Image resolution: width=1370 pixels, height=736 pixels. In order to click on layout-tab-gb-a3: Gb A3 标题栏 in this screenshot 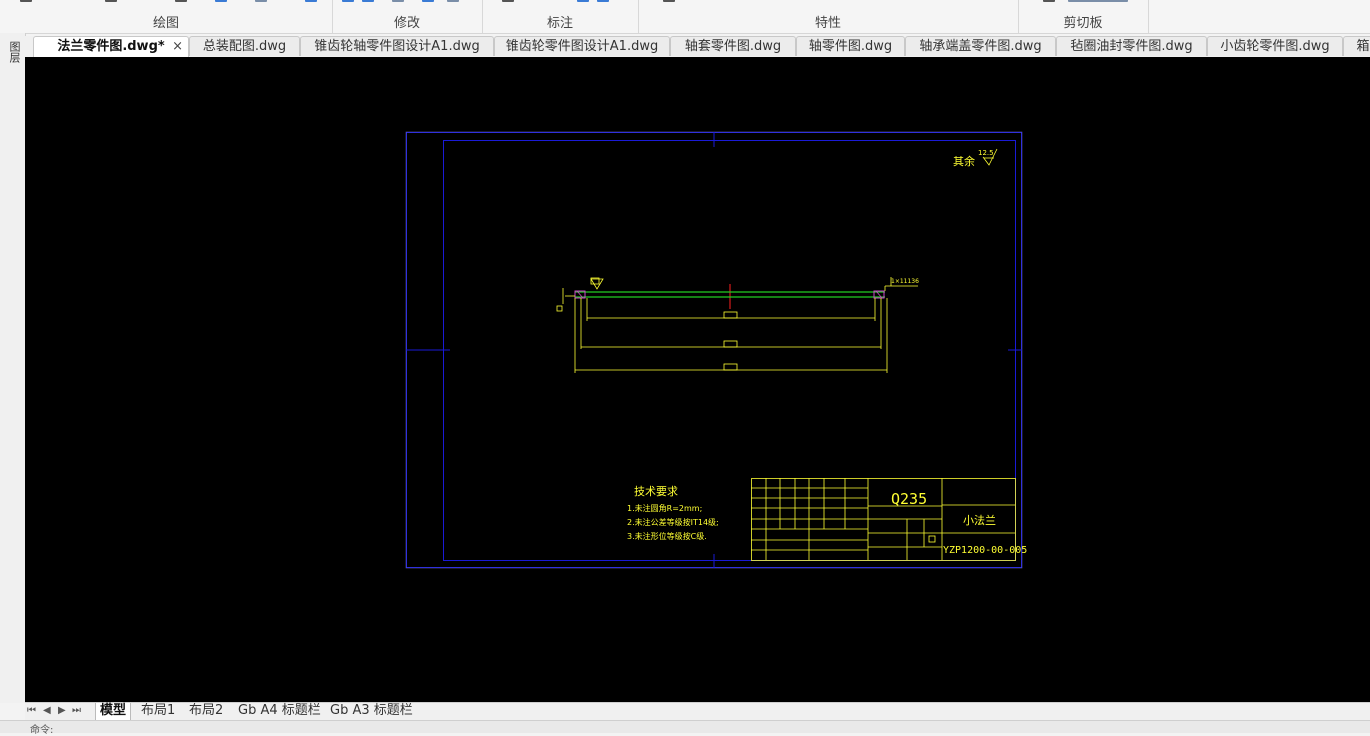, I will do `click(371, 711)`.